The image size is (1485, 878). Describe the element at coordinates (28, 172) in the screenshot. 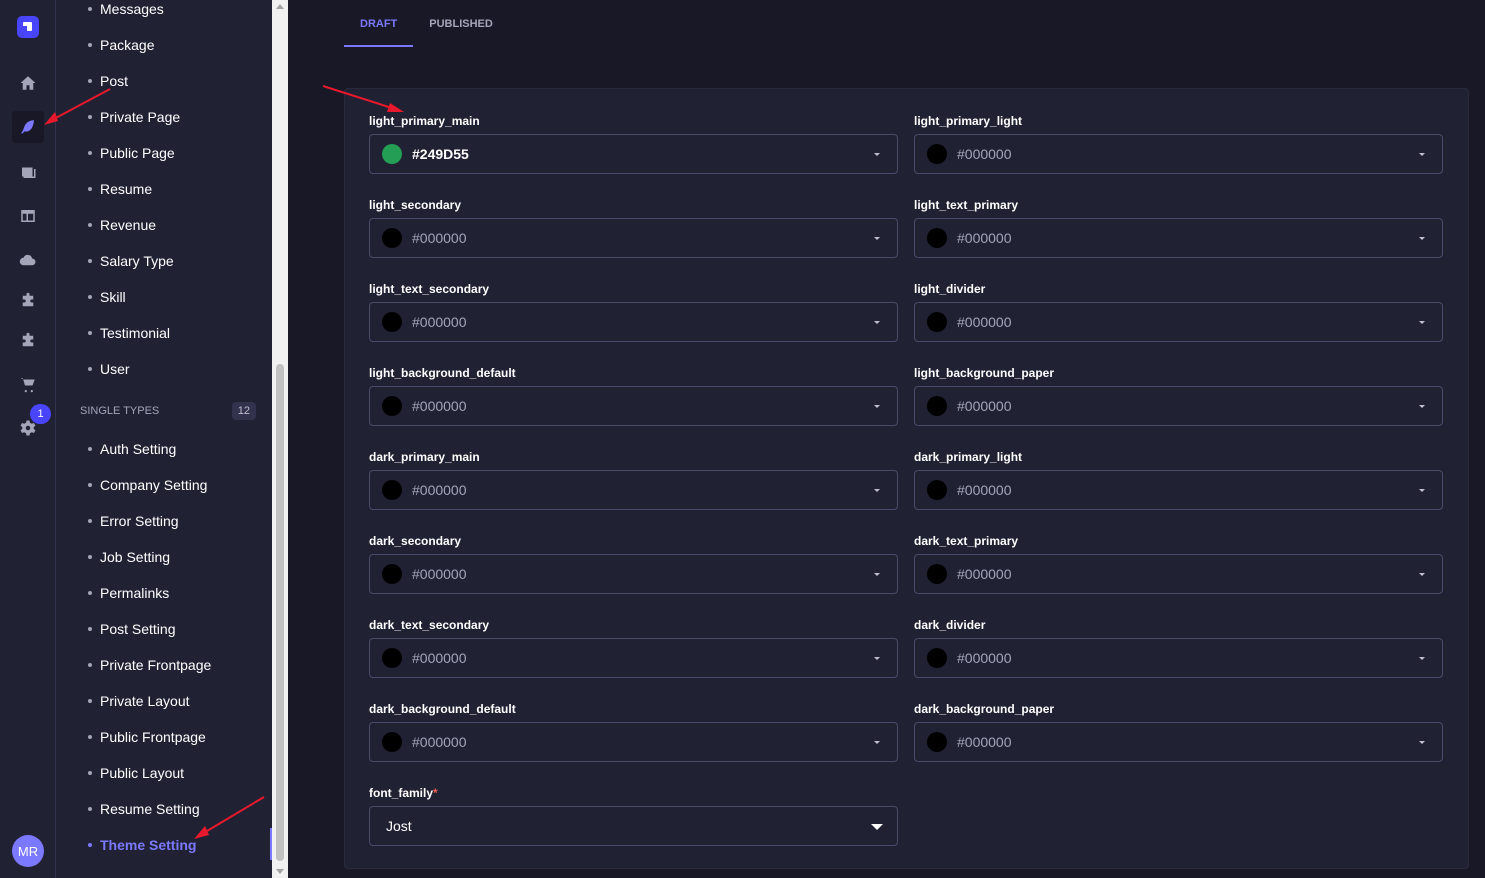

I see `media-library-icon` at that location.